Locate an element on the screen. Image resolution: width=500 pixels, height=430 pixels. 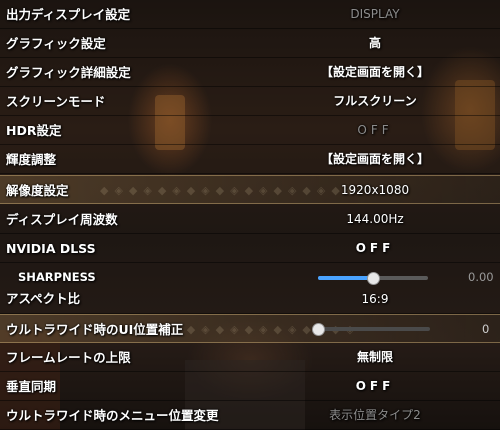
hdr-value: OFF is located at coordinates (375, 130).